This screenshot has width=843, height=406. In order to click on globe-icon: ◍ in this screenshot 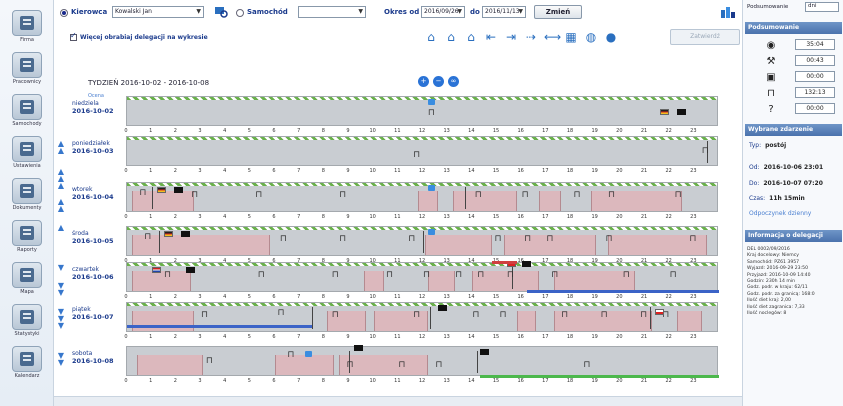, I will do `click(591, 37)`.